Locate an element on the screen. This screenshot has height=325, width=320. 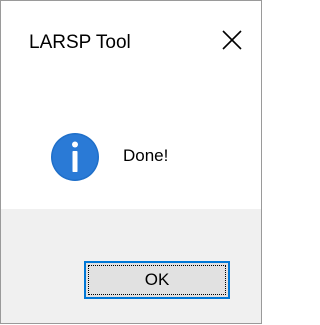
ok-button: OK is located at coordinates (157, 280).